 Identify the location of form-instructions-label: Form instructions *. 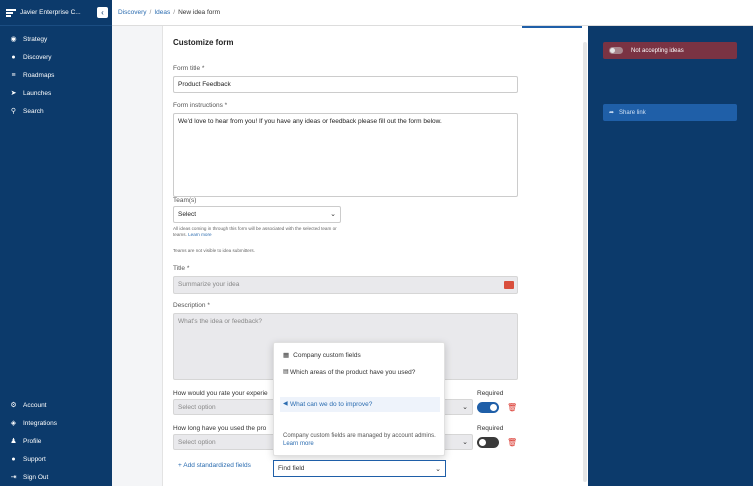
(200, 105).